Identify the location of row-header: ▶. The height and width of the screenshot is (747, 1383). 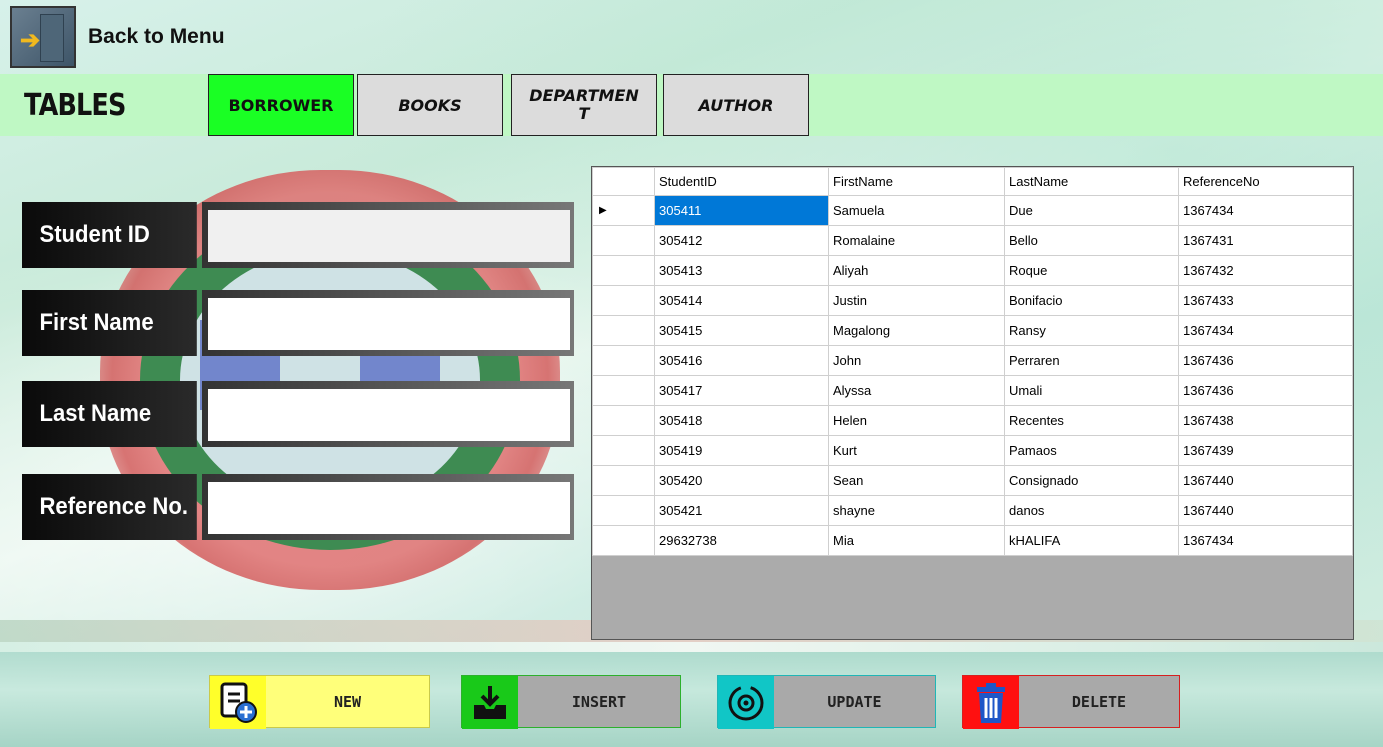
(623, 210).